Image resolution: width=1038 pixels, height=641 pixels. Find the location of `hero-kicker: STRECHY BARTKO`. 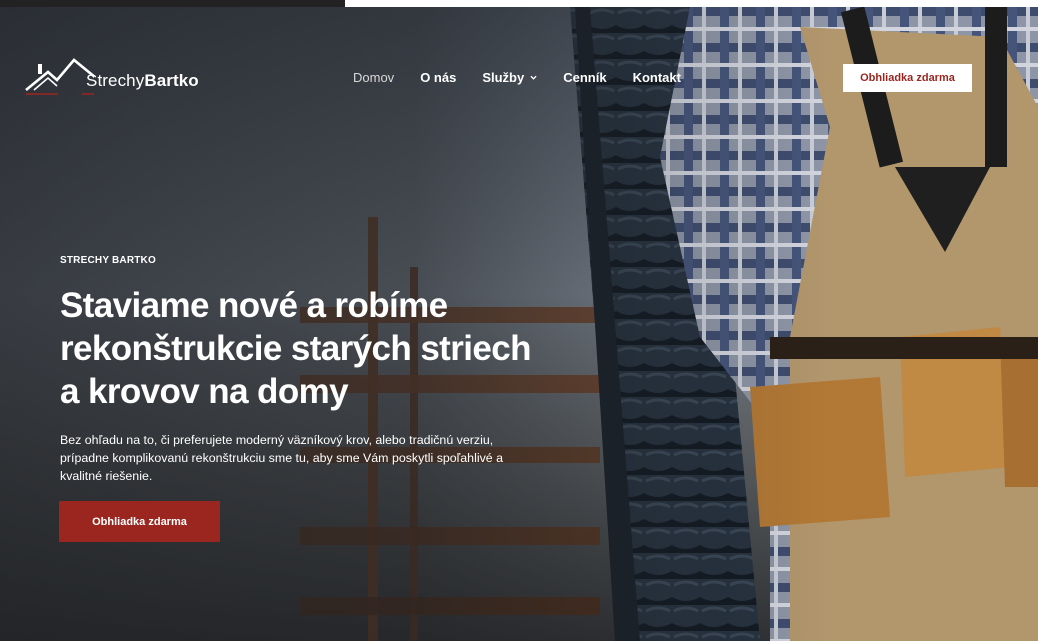

hero-kicker: STRECHY BARTKO is located at coordinates (108, 260).